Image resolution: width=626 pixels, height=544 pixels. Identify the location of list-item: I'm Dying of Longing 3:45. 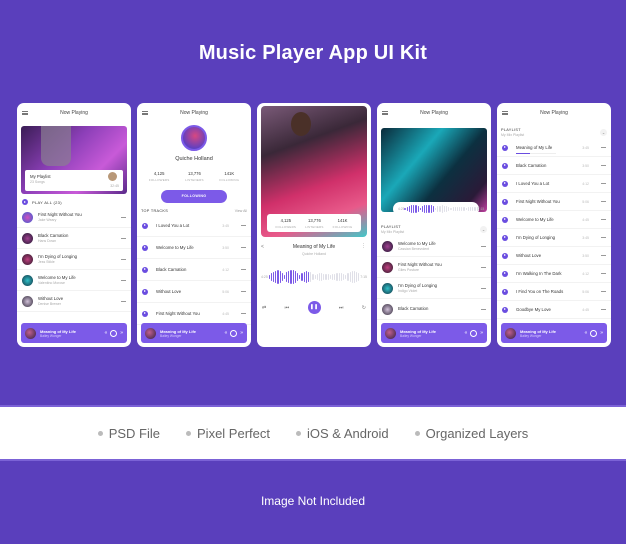
(554, 238).